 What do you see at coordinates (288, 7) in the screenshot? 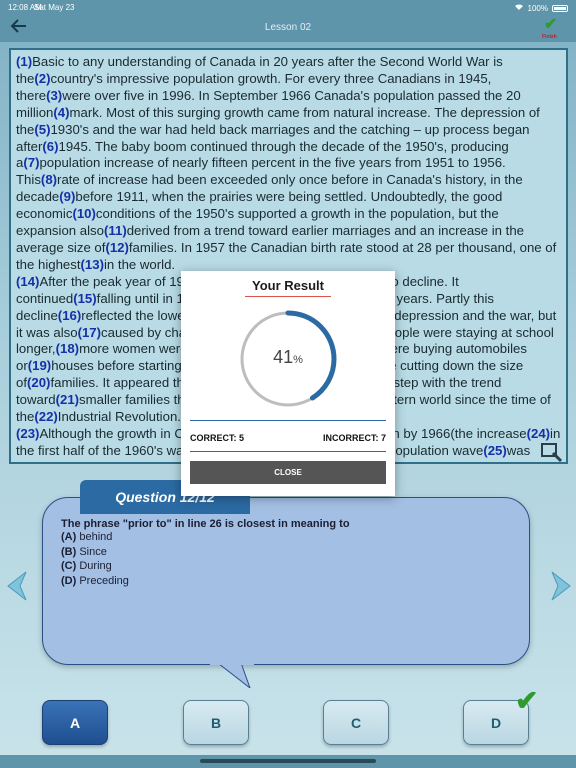
I see `status-bar: 12:08 AM Sat May 23 100%` at bounding box center [288, 7].